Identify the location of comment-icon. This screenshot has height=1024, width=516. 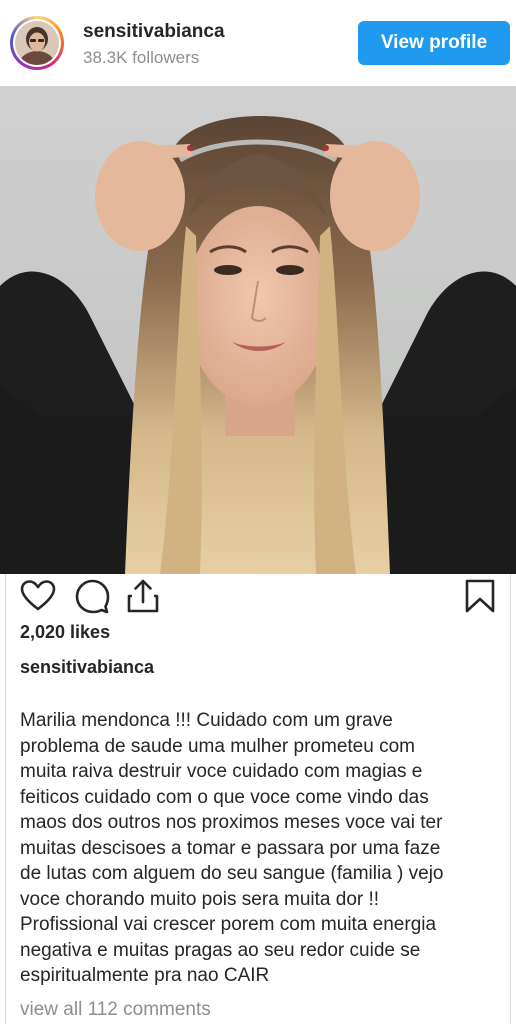
(92, 598).